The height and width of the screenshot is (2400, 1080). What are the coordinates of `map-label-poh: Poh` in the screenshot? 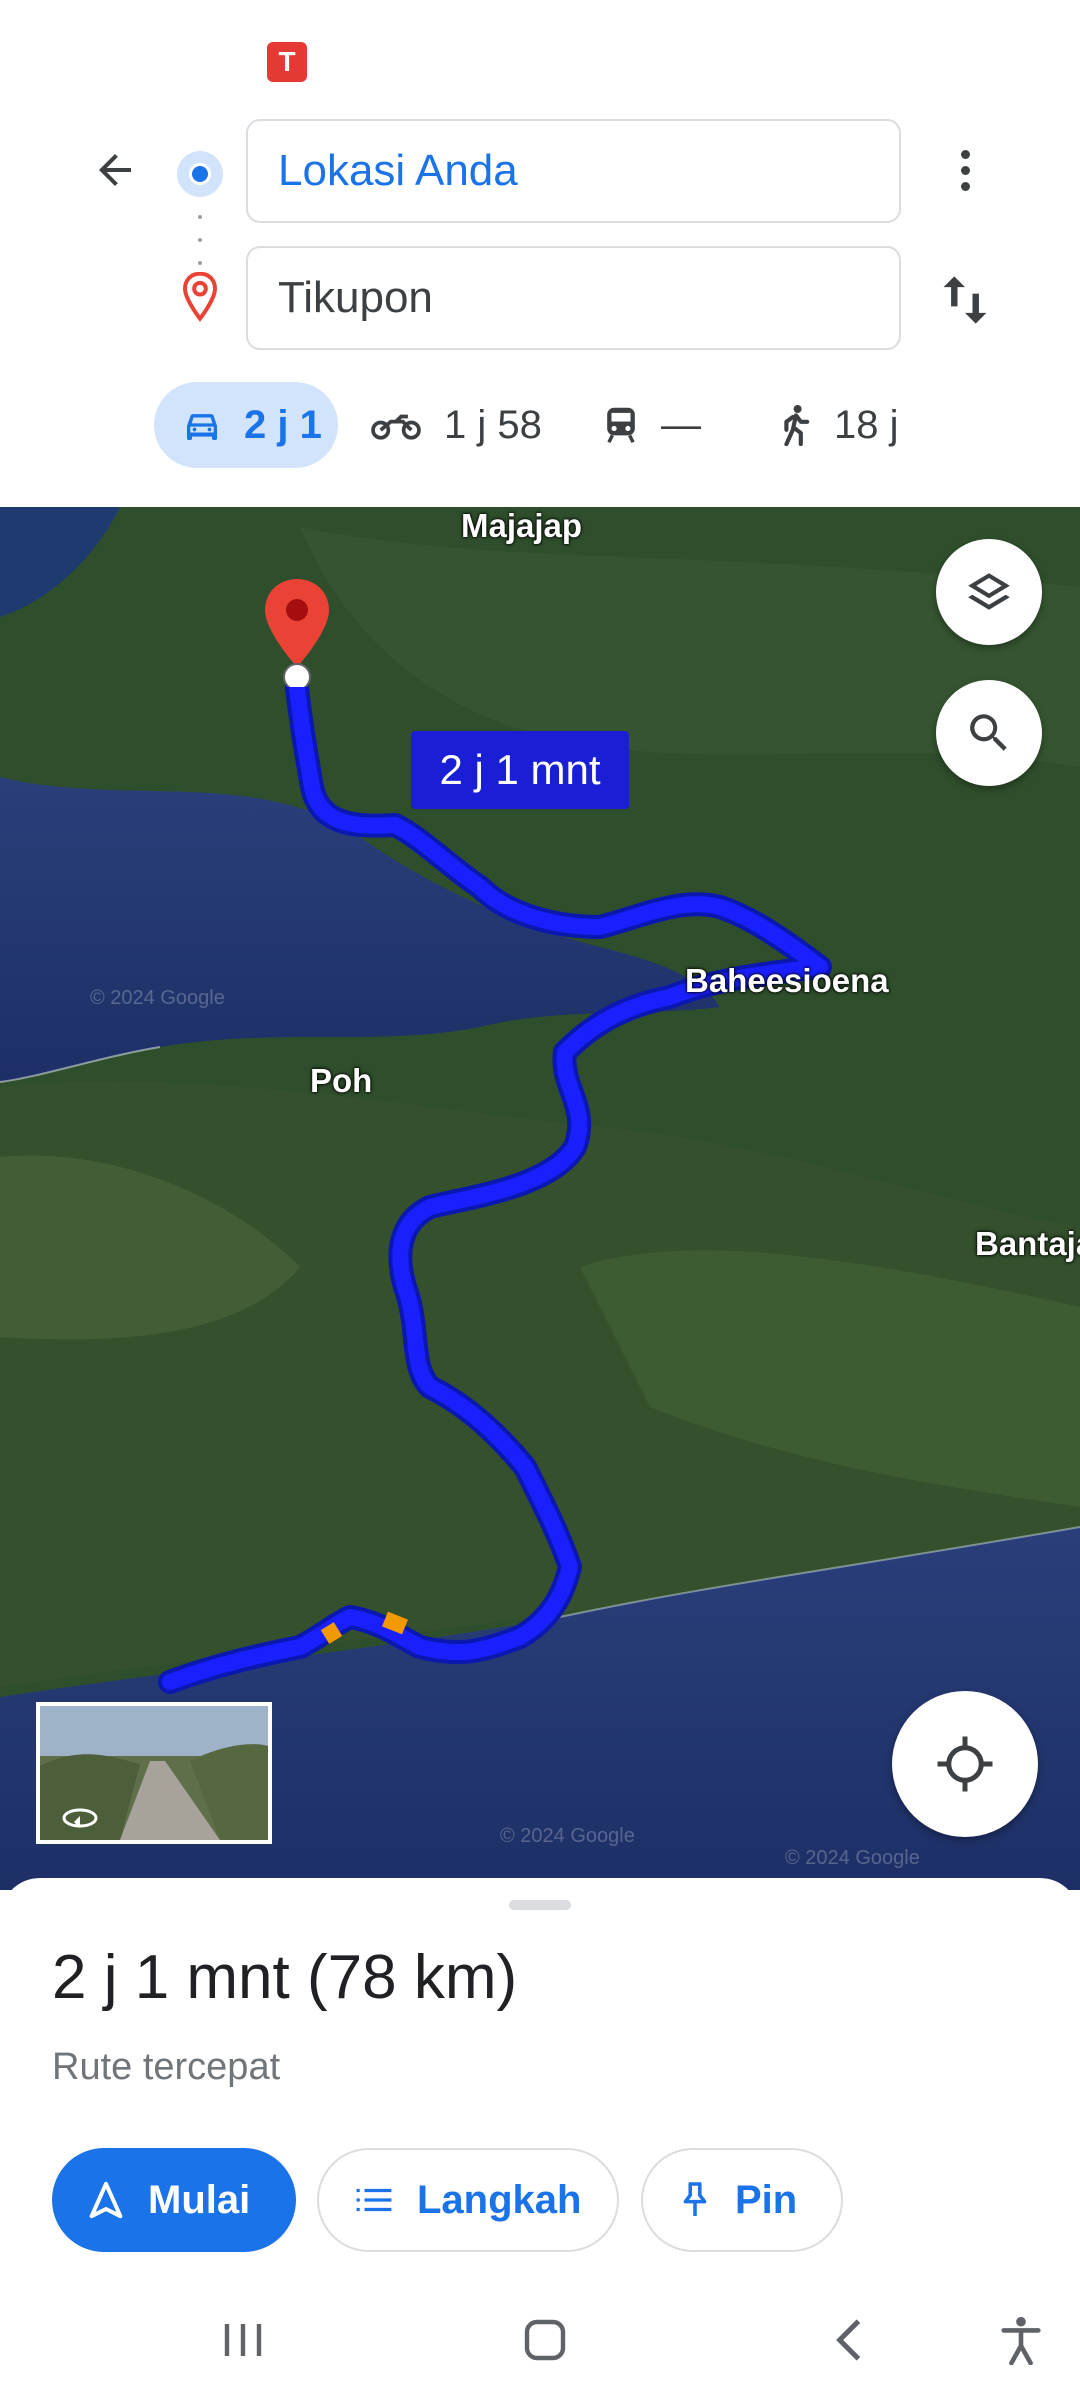 It's located at (341, 1080).